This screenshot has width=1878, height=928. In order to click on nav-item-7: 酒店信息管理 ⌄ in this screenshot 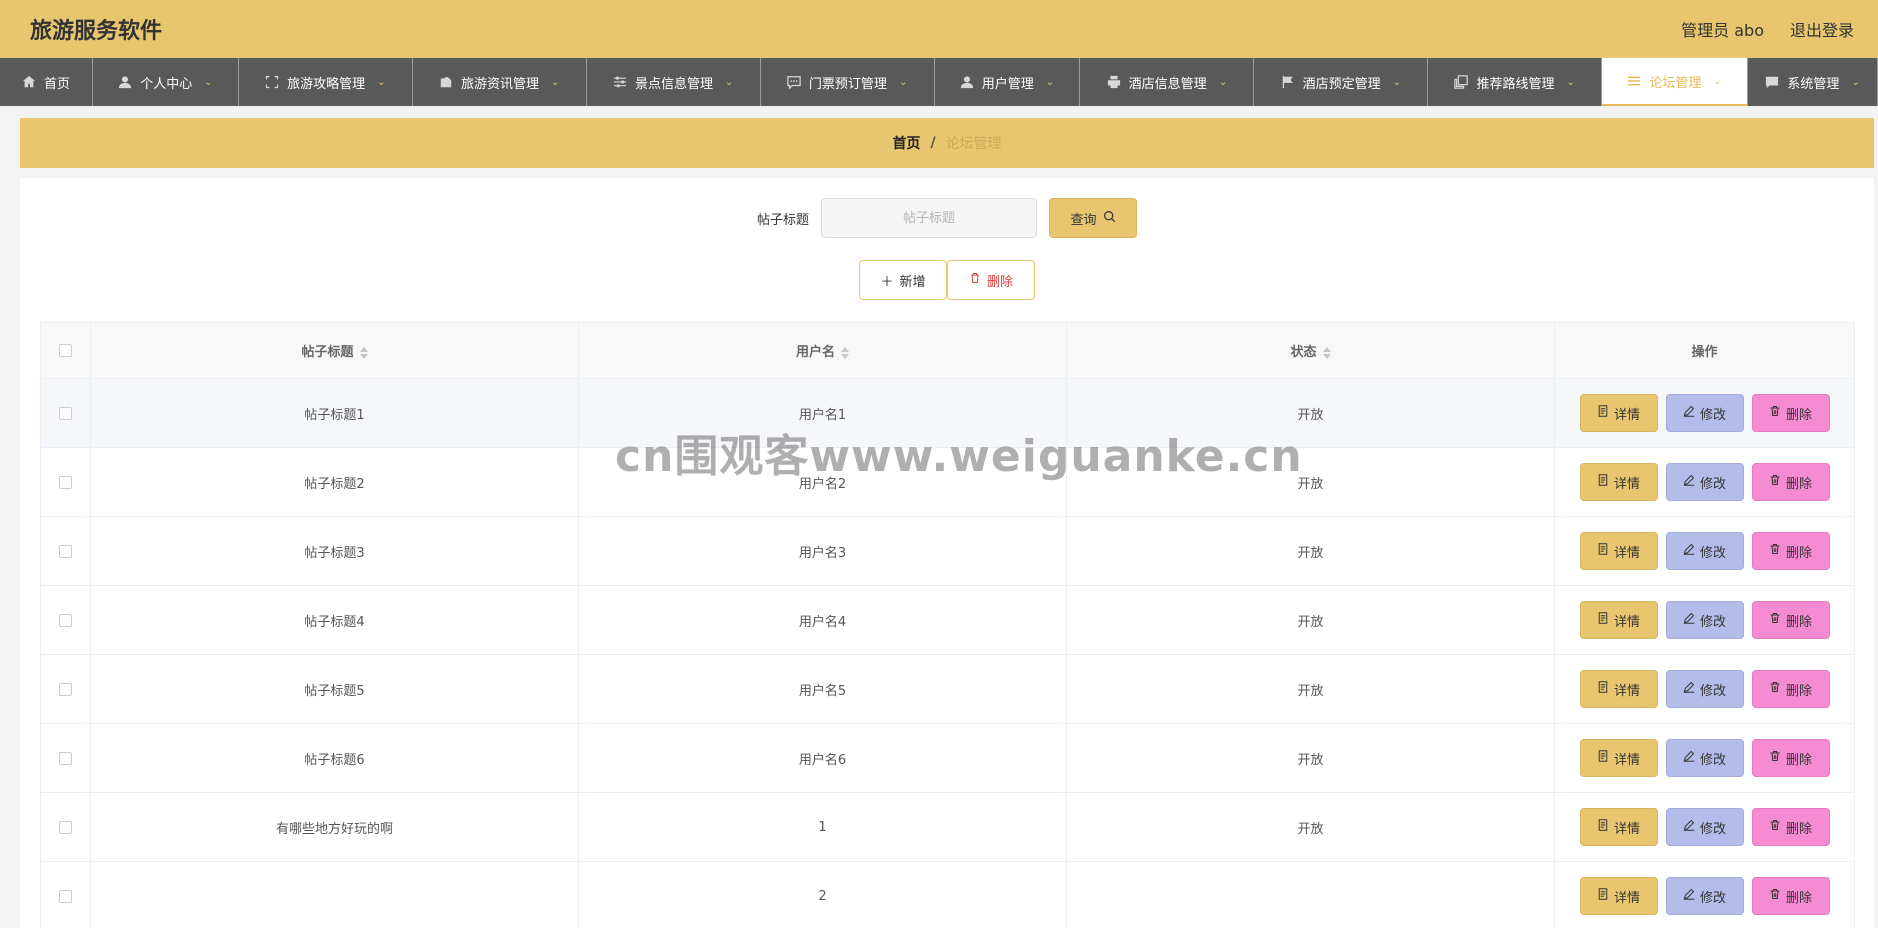, I will do `click(1167, 82)`.